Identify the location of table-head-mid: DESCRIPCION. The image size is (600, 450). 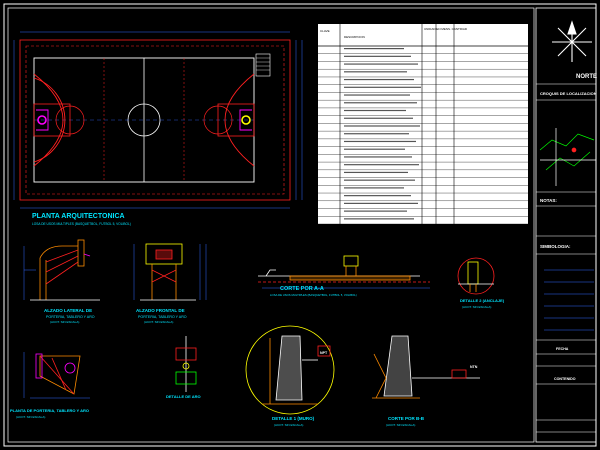
(354, 37).